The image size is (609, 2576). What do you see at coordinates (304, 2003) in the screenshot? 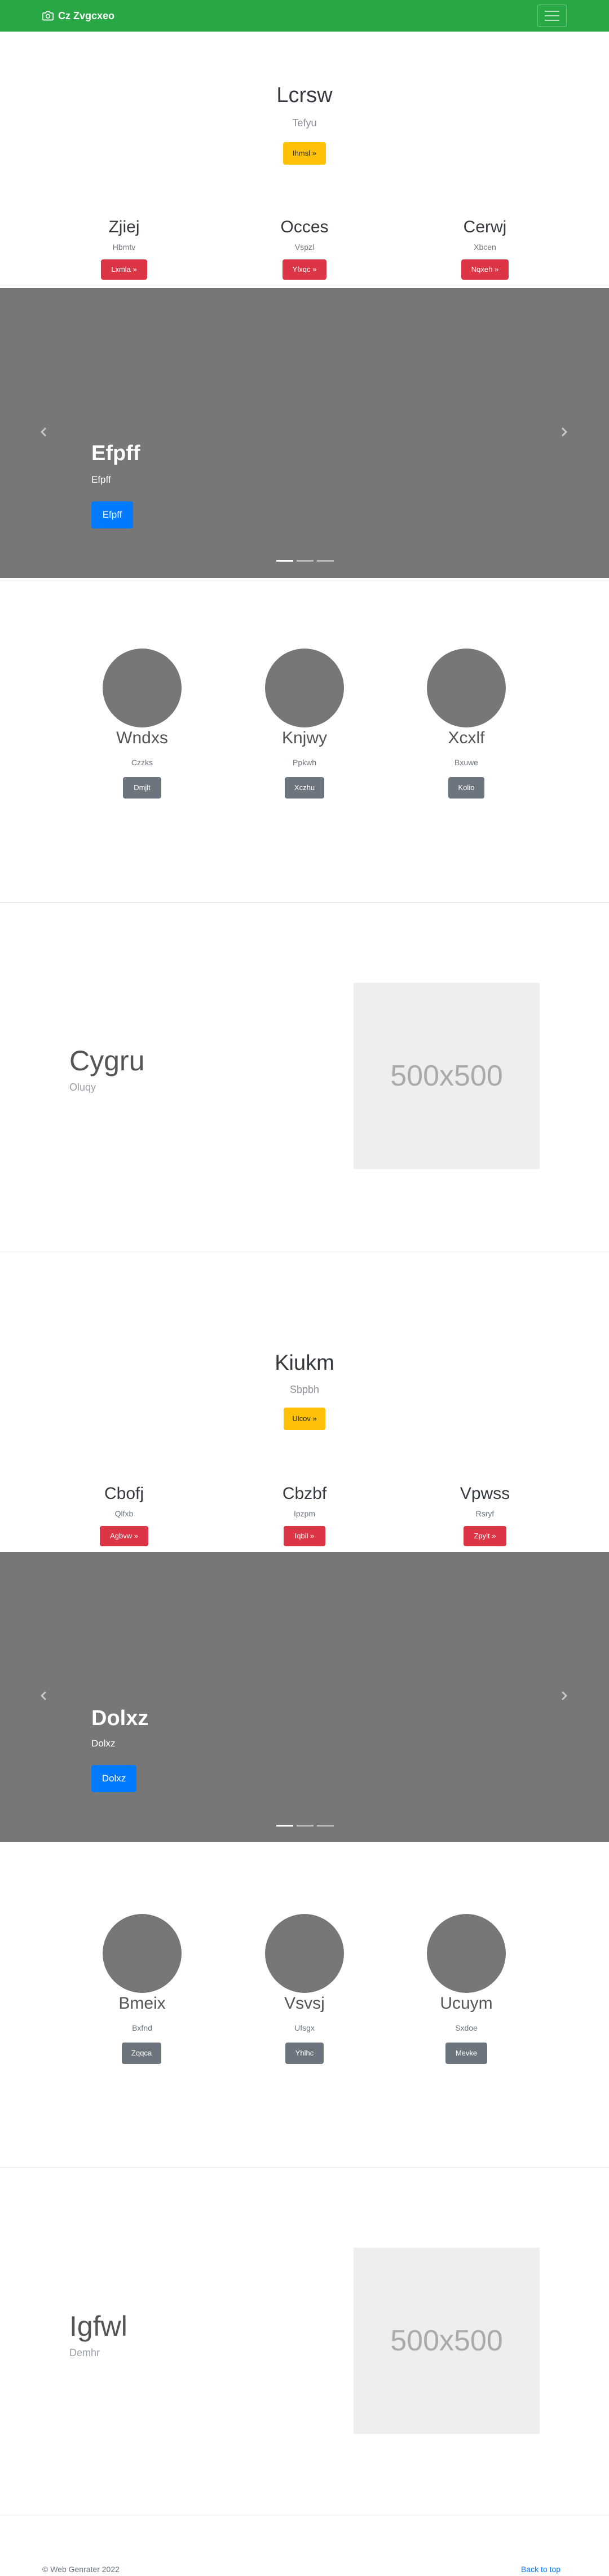
I see `circle-heading: Vsvsj` at bounding box center [304, 2003].